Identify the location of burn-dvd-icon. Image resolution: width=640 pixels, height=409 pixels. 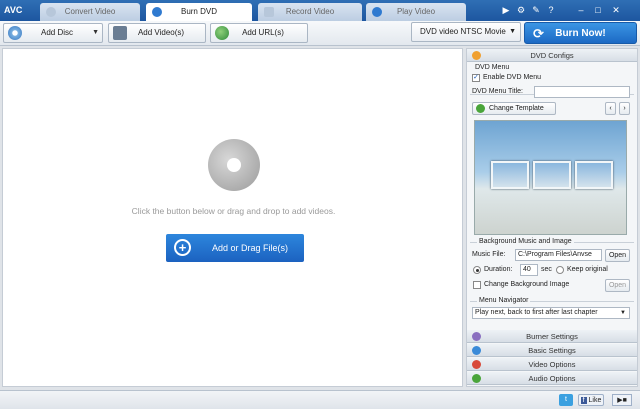
(157, 12).